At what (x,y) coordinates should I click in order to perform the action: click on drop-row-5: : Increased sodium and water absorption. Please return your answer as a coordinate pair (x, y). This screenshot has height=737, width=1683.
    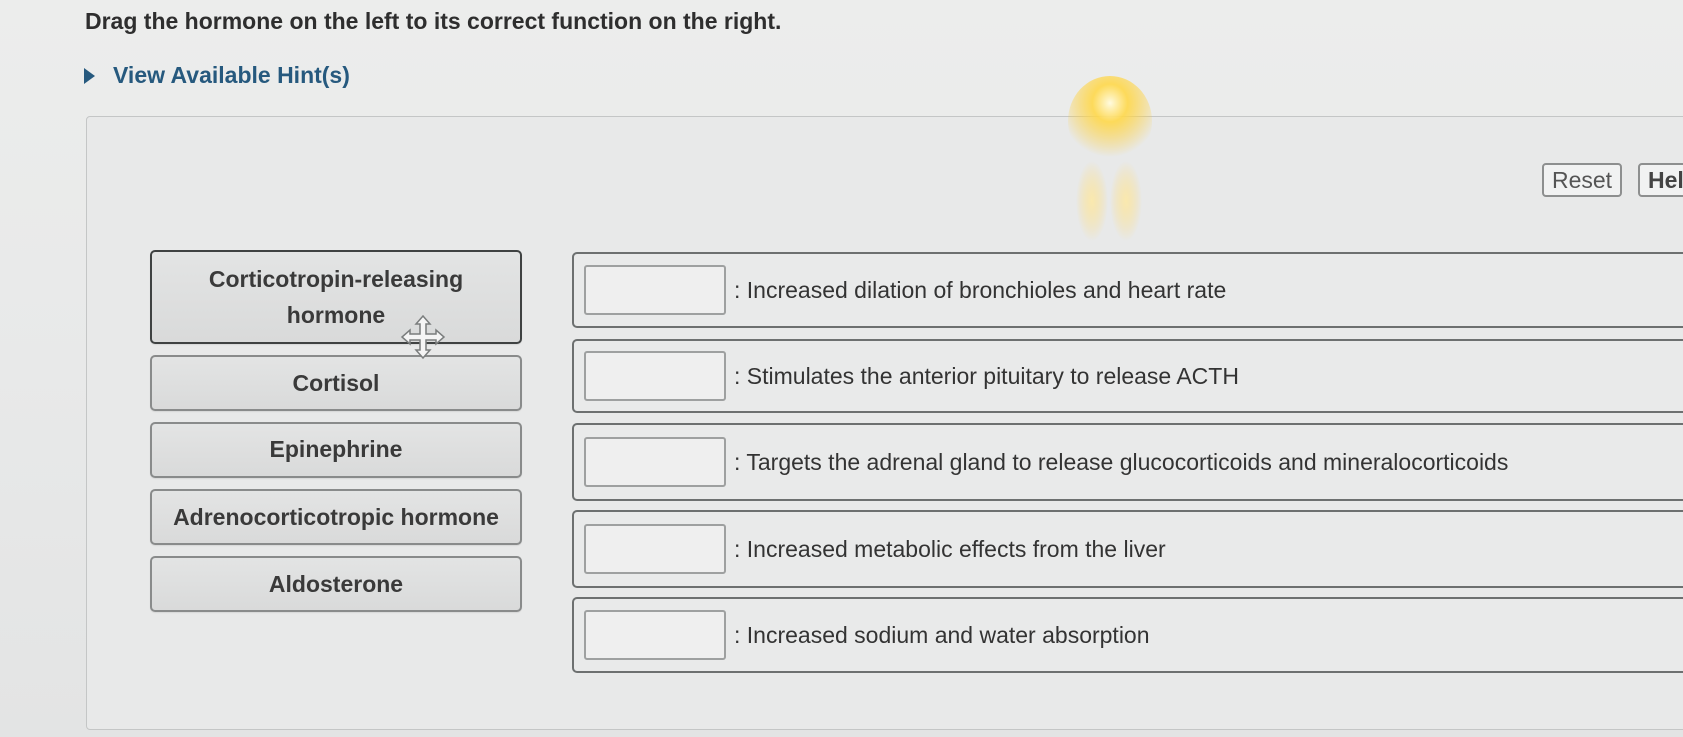
    Looking at the image, I should click on (1127, 635).